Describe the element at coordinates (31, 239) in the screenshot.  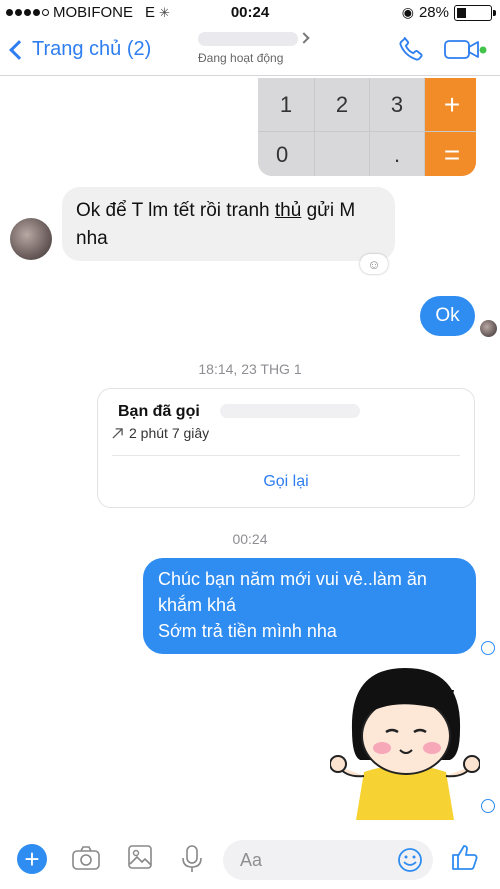
I see `contact-avatar` at that location.